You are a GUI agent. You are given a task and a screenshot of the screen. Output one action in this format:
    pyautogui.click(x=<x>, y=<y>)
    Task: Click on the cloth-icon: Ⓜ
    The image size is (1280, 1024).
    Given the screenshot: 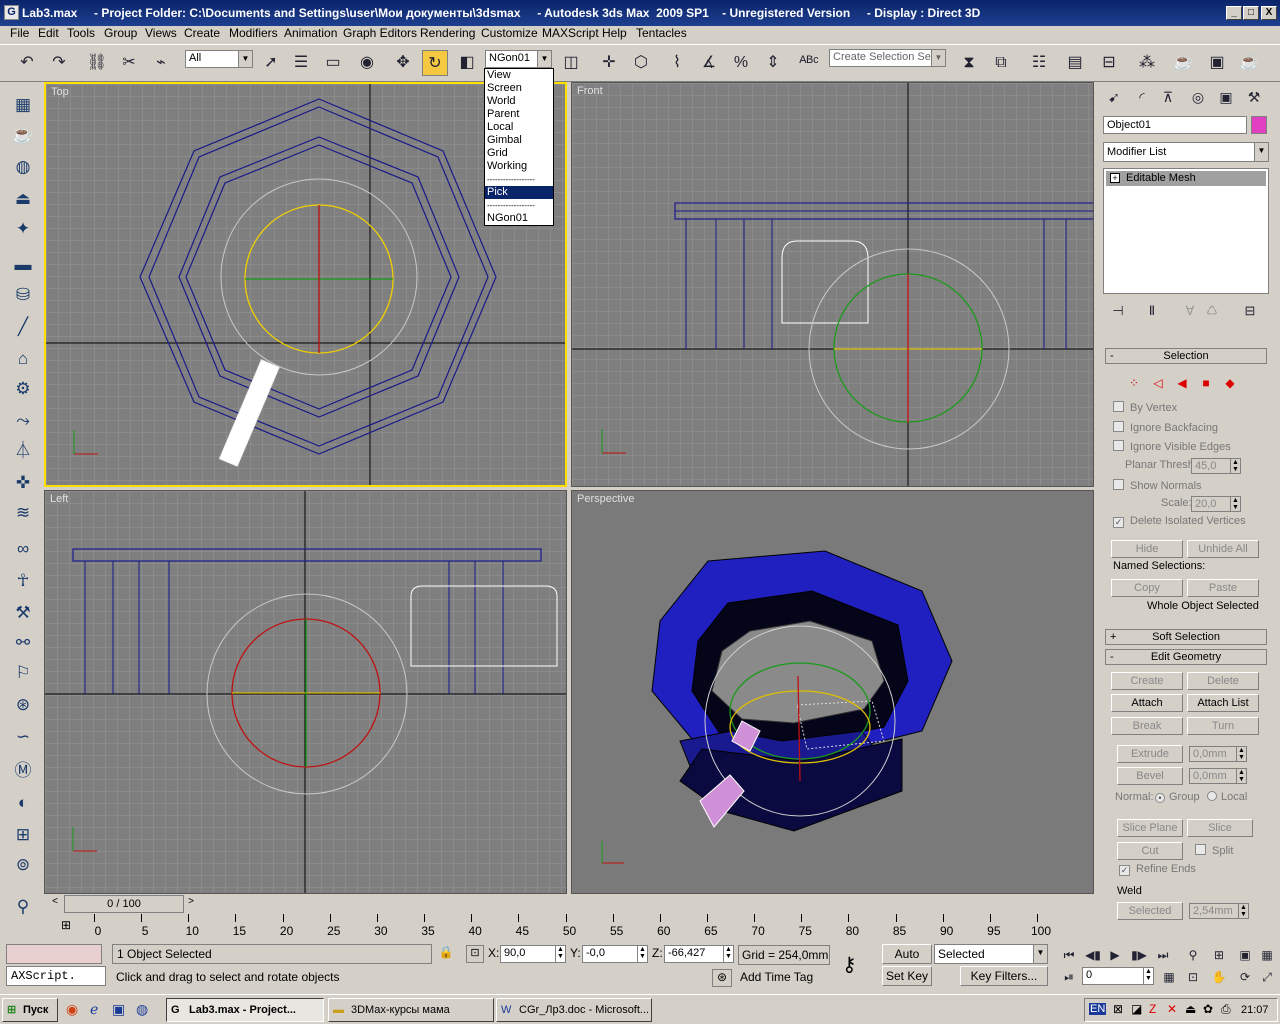 What is the action you would take?
    pyautogui.click(x=23, y=771)
    